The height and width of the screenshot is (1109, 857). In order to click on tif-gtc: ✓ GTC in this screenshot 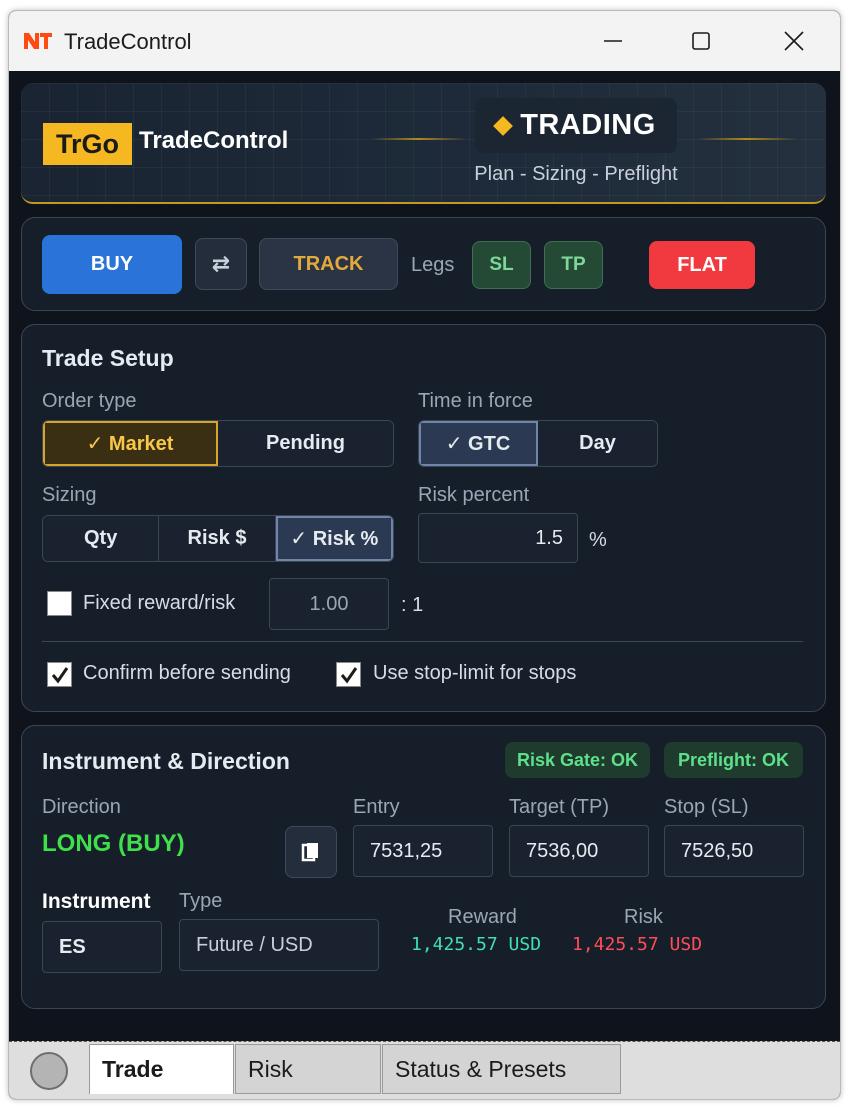, I will do `click(478, 443)`.